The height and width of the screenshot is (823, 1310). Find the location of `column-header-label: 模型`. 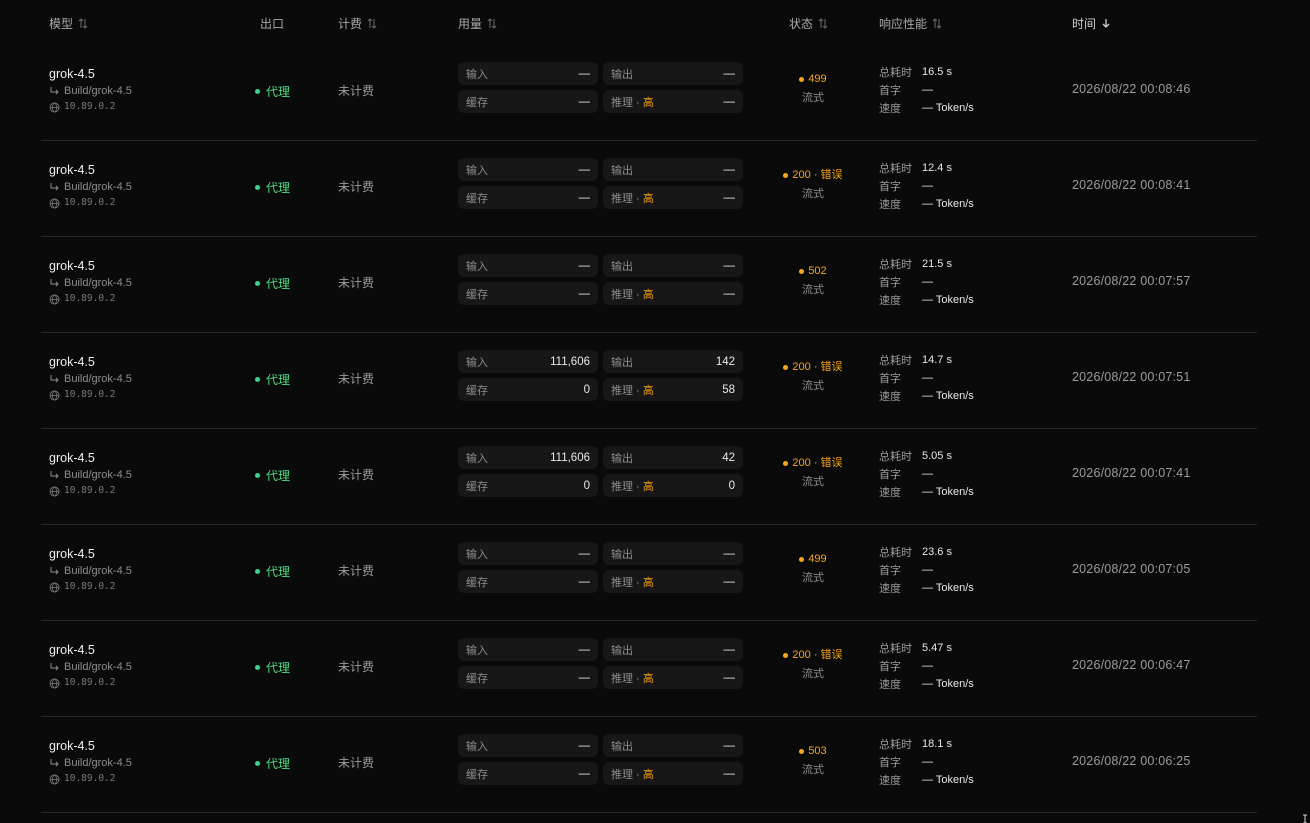

column-header-label: 模型 is located at coordinates (61, 24).